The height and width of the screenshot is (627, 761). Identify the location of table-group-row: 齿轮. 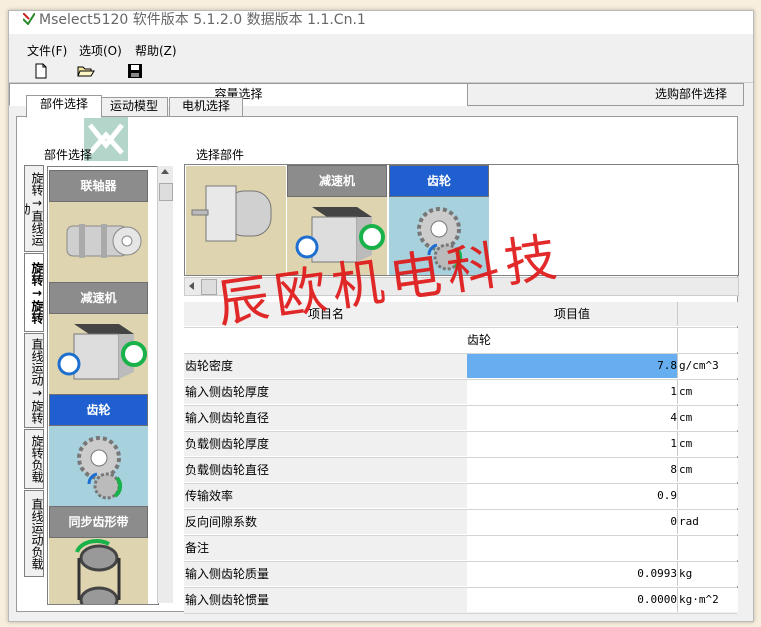
(461, 341).